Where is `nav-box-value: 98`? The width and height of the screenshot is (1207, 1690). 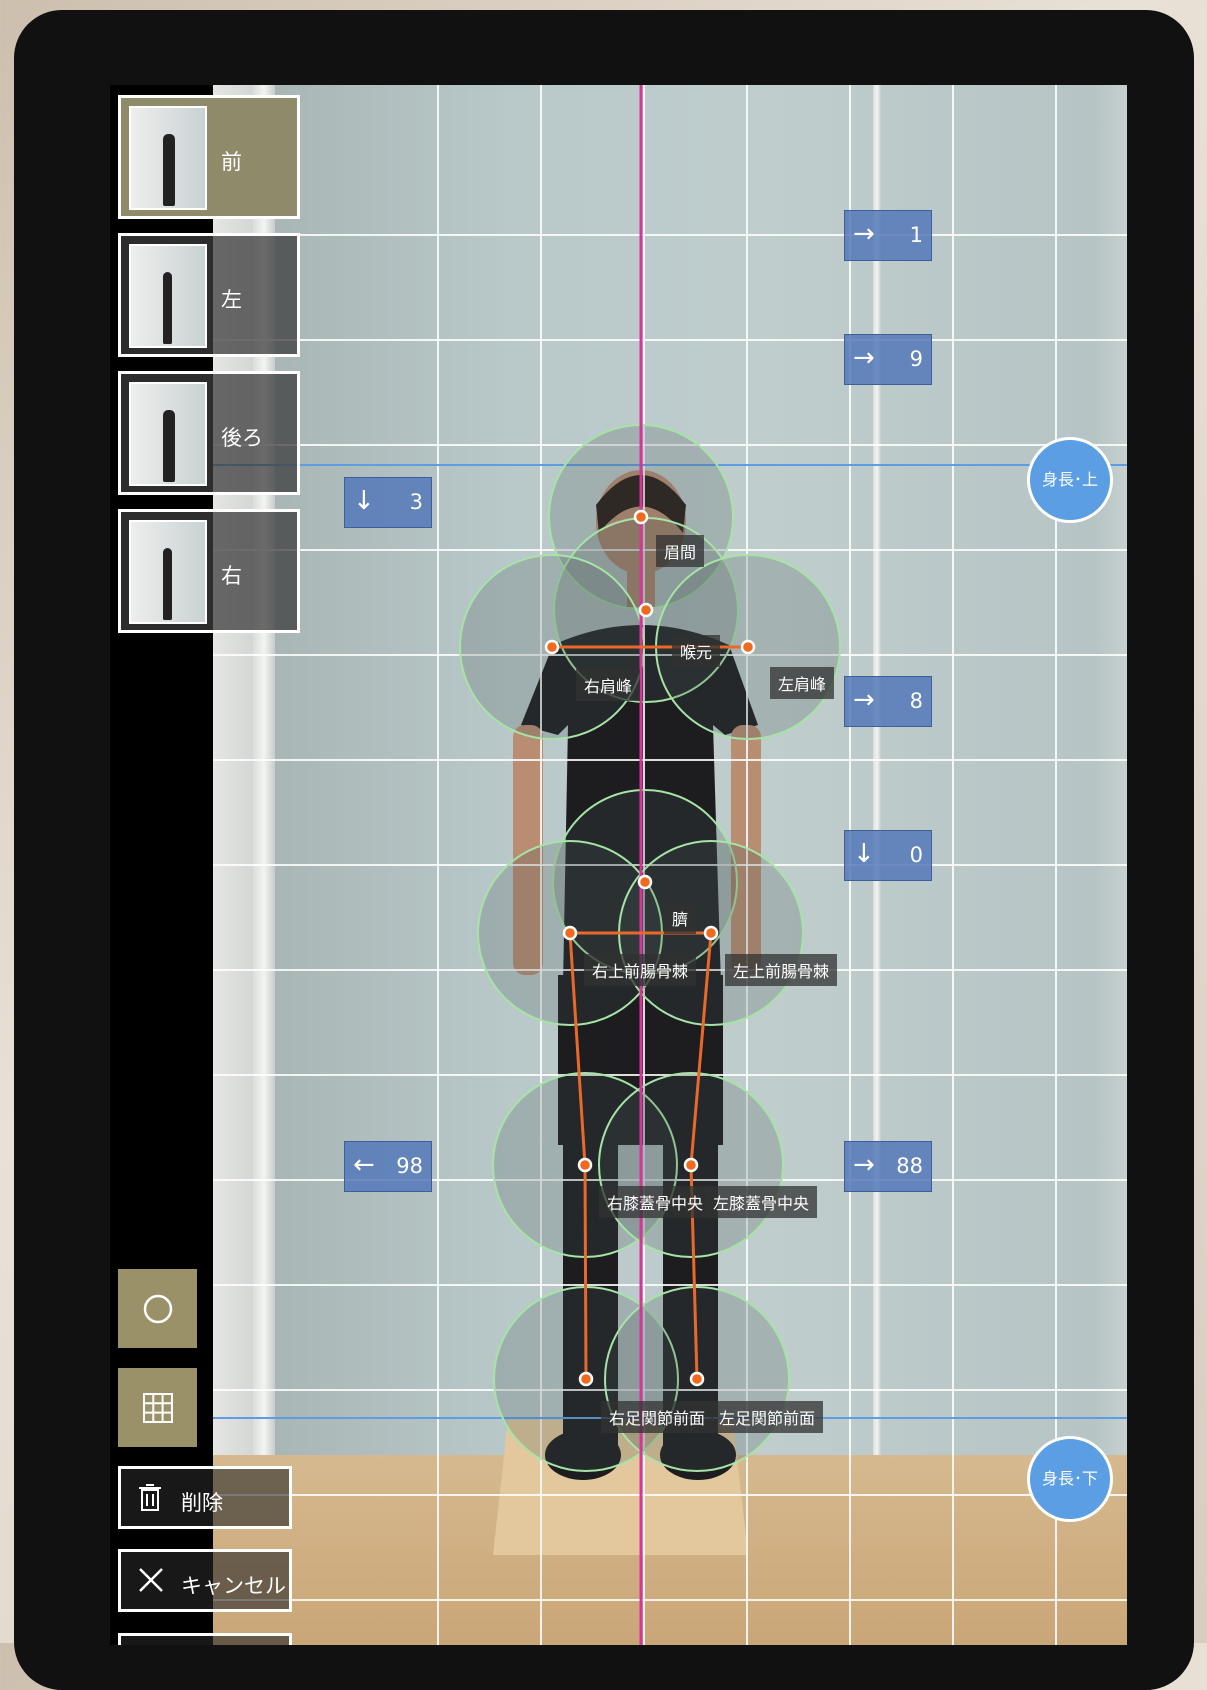
nav-box-value: 98 is located at coordinates (409, 1166).